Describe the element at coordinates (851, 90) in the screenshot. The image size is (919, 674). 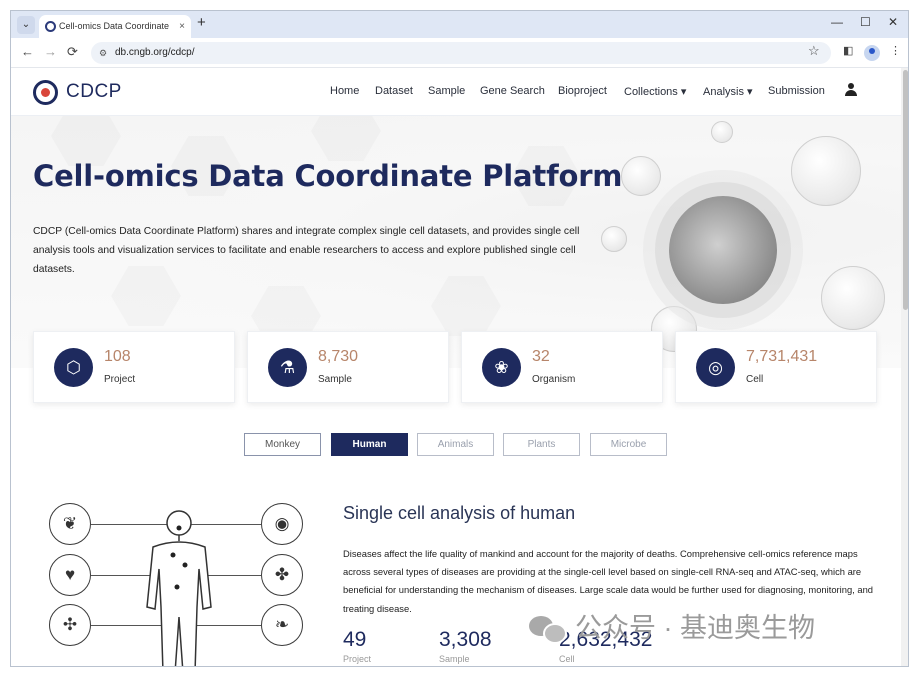
I see `user-icon` at that location.